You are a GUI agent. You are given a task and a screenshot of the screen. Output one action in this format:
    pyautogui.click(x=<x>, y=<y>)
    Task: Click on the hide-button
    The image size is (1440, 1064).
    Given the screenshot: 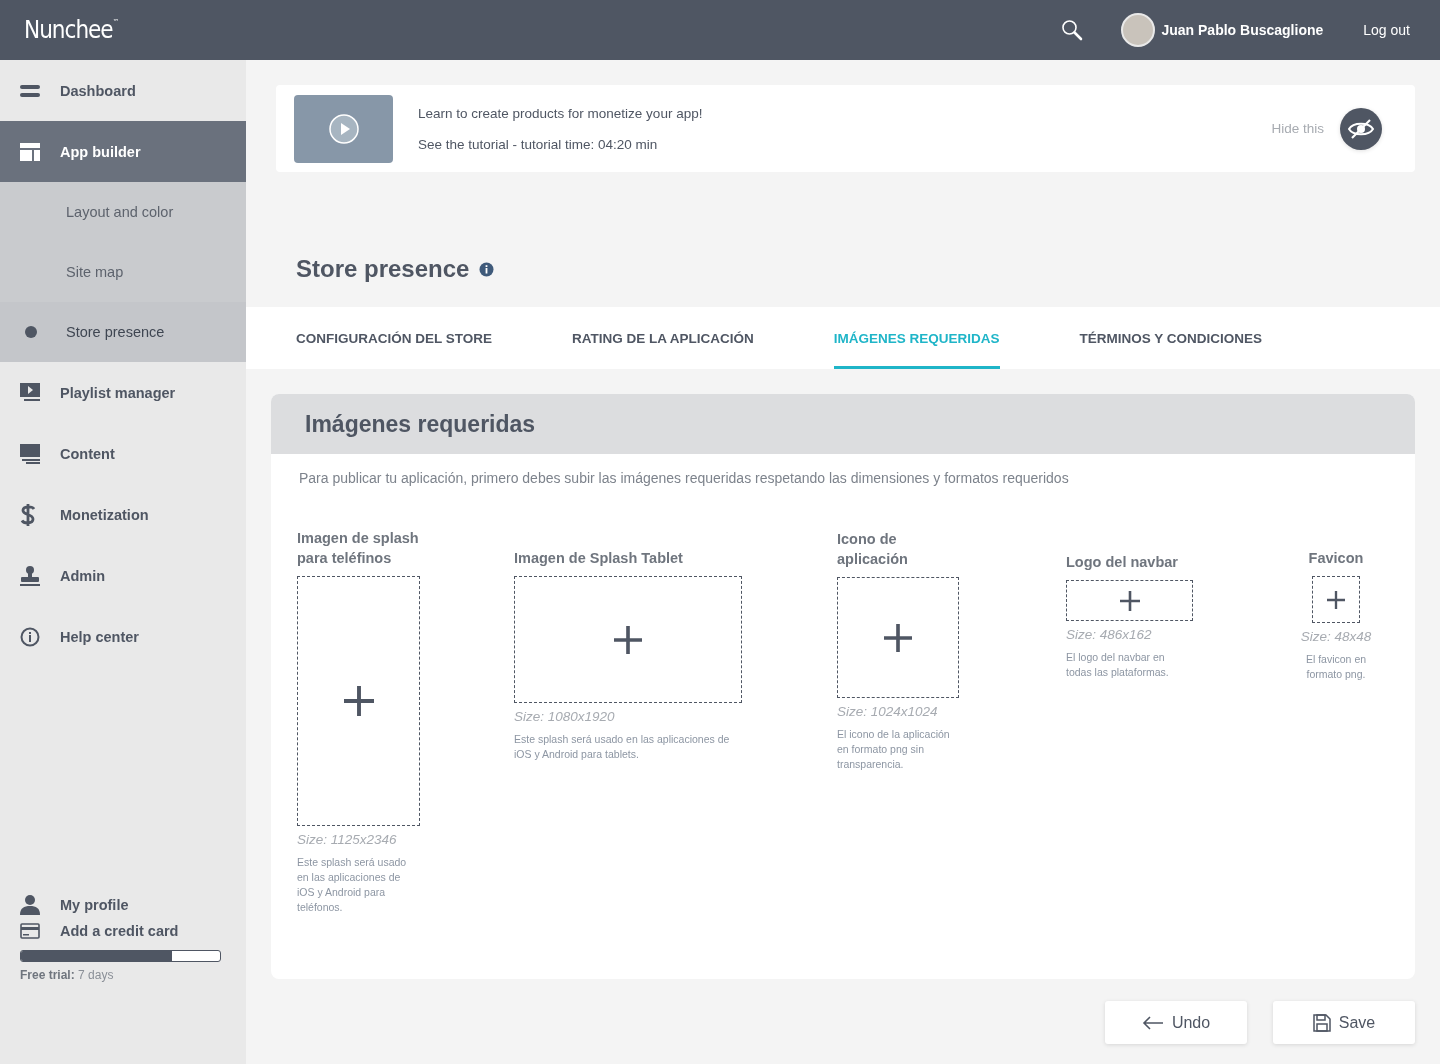 What is the action you would take?
    pyautogui.click(x=1361, y=128)
    